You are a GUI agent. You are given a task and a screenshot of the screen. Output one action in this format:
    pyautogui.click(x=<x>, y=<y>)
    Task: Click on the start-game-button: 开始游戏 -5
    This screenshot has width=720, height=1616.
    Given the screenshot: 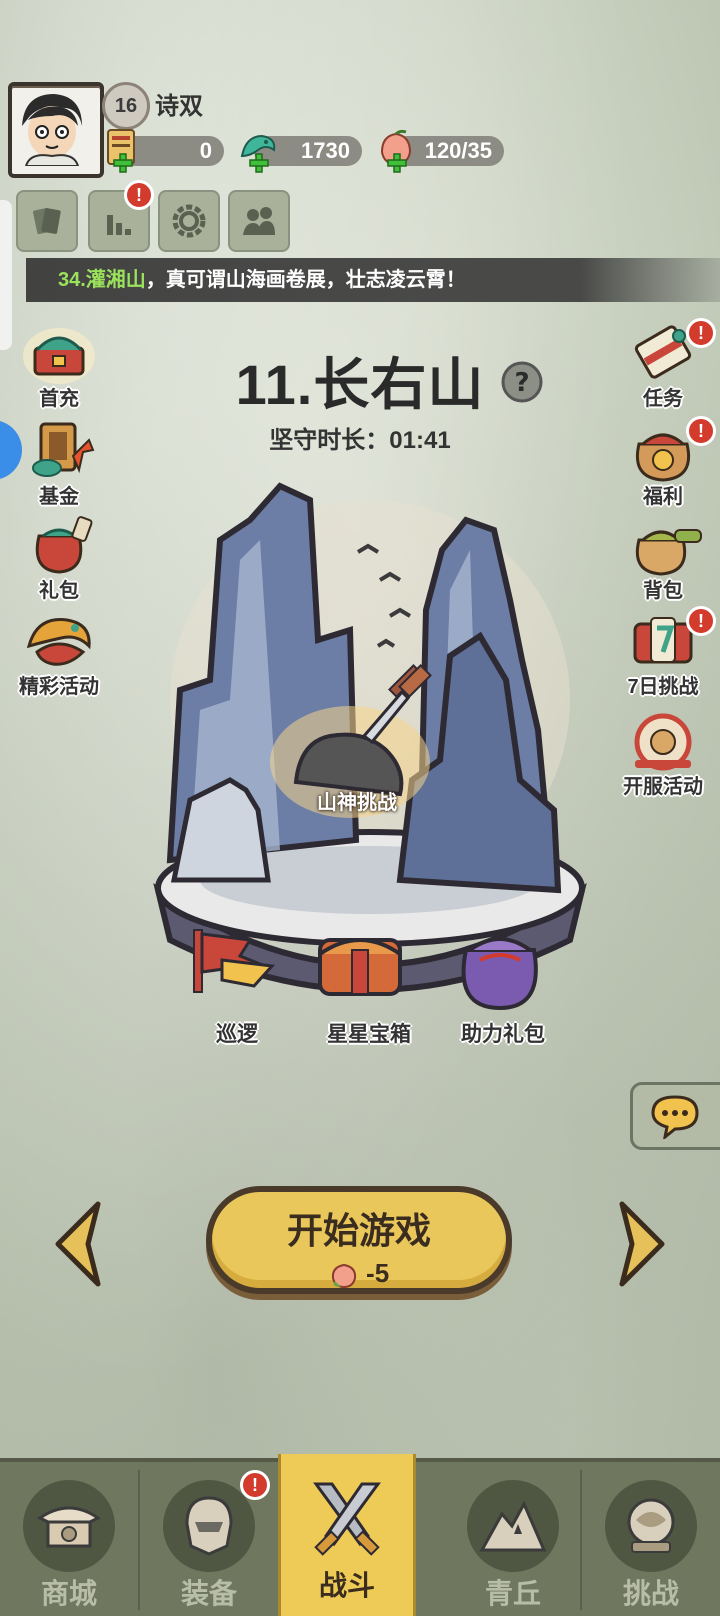 What is the action you would take?
    pyautogui.click(x=359, y=1240)
    